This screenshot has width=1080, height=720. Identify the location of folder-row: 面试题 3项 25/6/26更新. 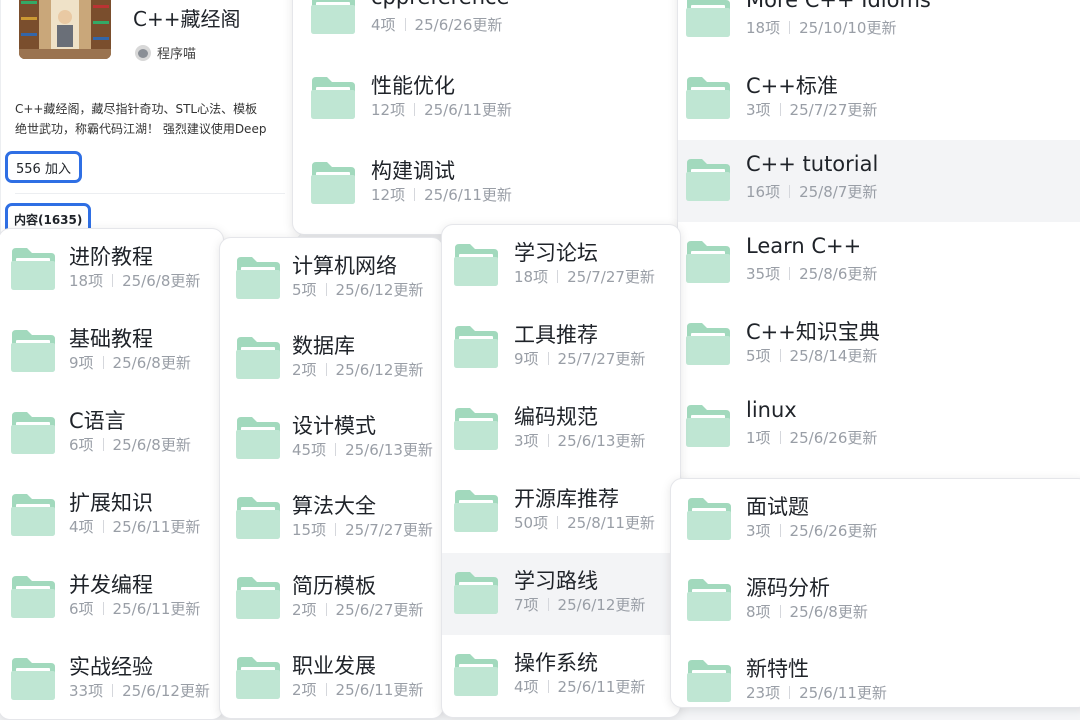
(875, 520).